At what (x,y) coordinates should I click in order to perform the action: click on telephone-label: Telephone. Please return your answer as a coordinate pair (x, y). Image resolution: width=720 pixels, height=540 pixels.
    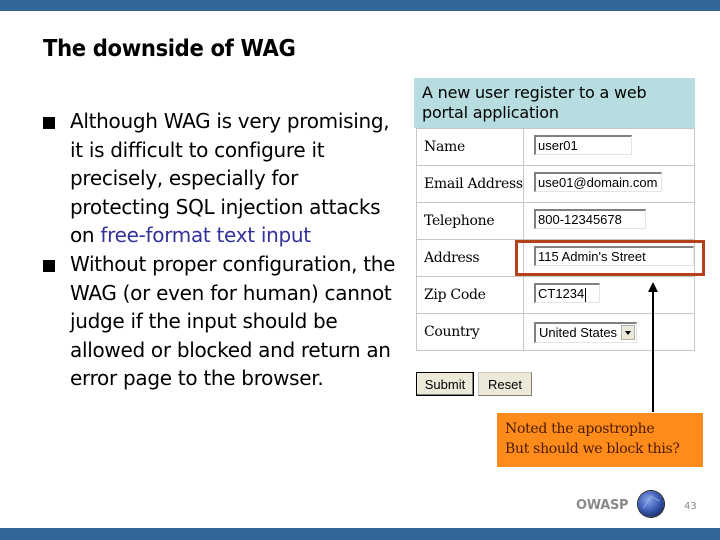
    Looking at the image, I should click on (470, 221).